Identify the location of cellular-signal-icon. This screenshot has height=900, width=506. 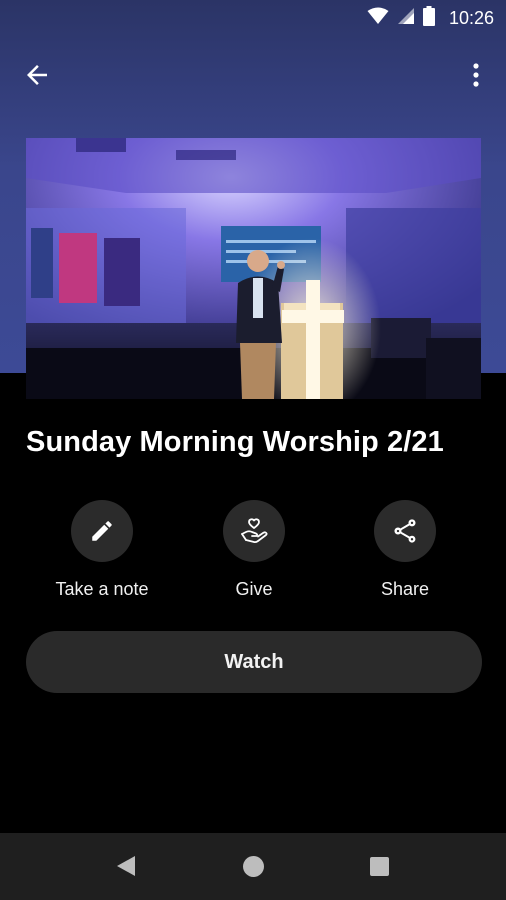
(406, 18).